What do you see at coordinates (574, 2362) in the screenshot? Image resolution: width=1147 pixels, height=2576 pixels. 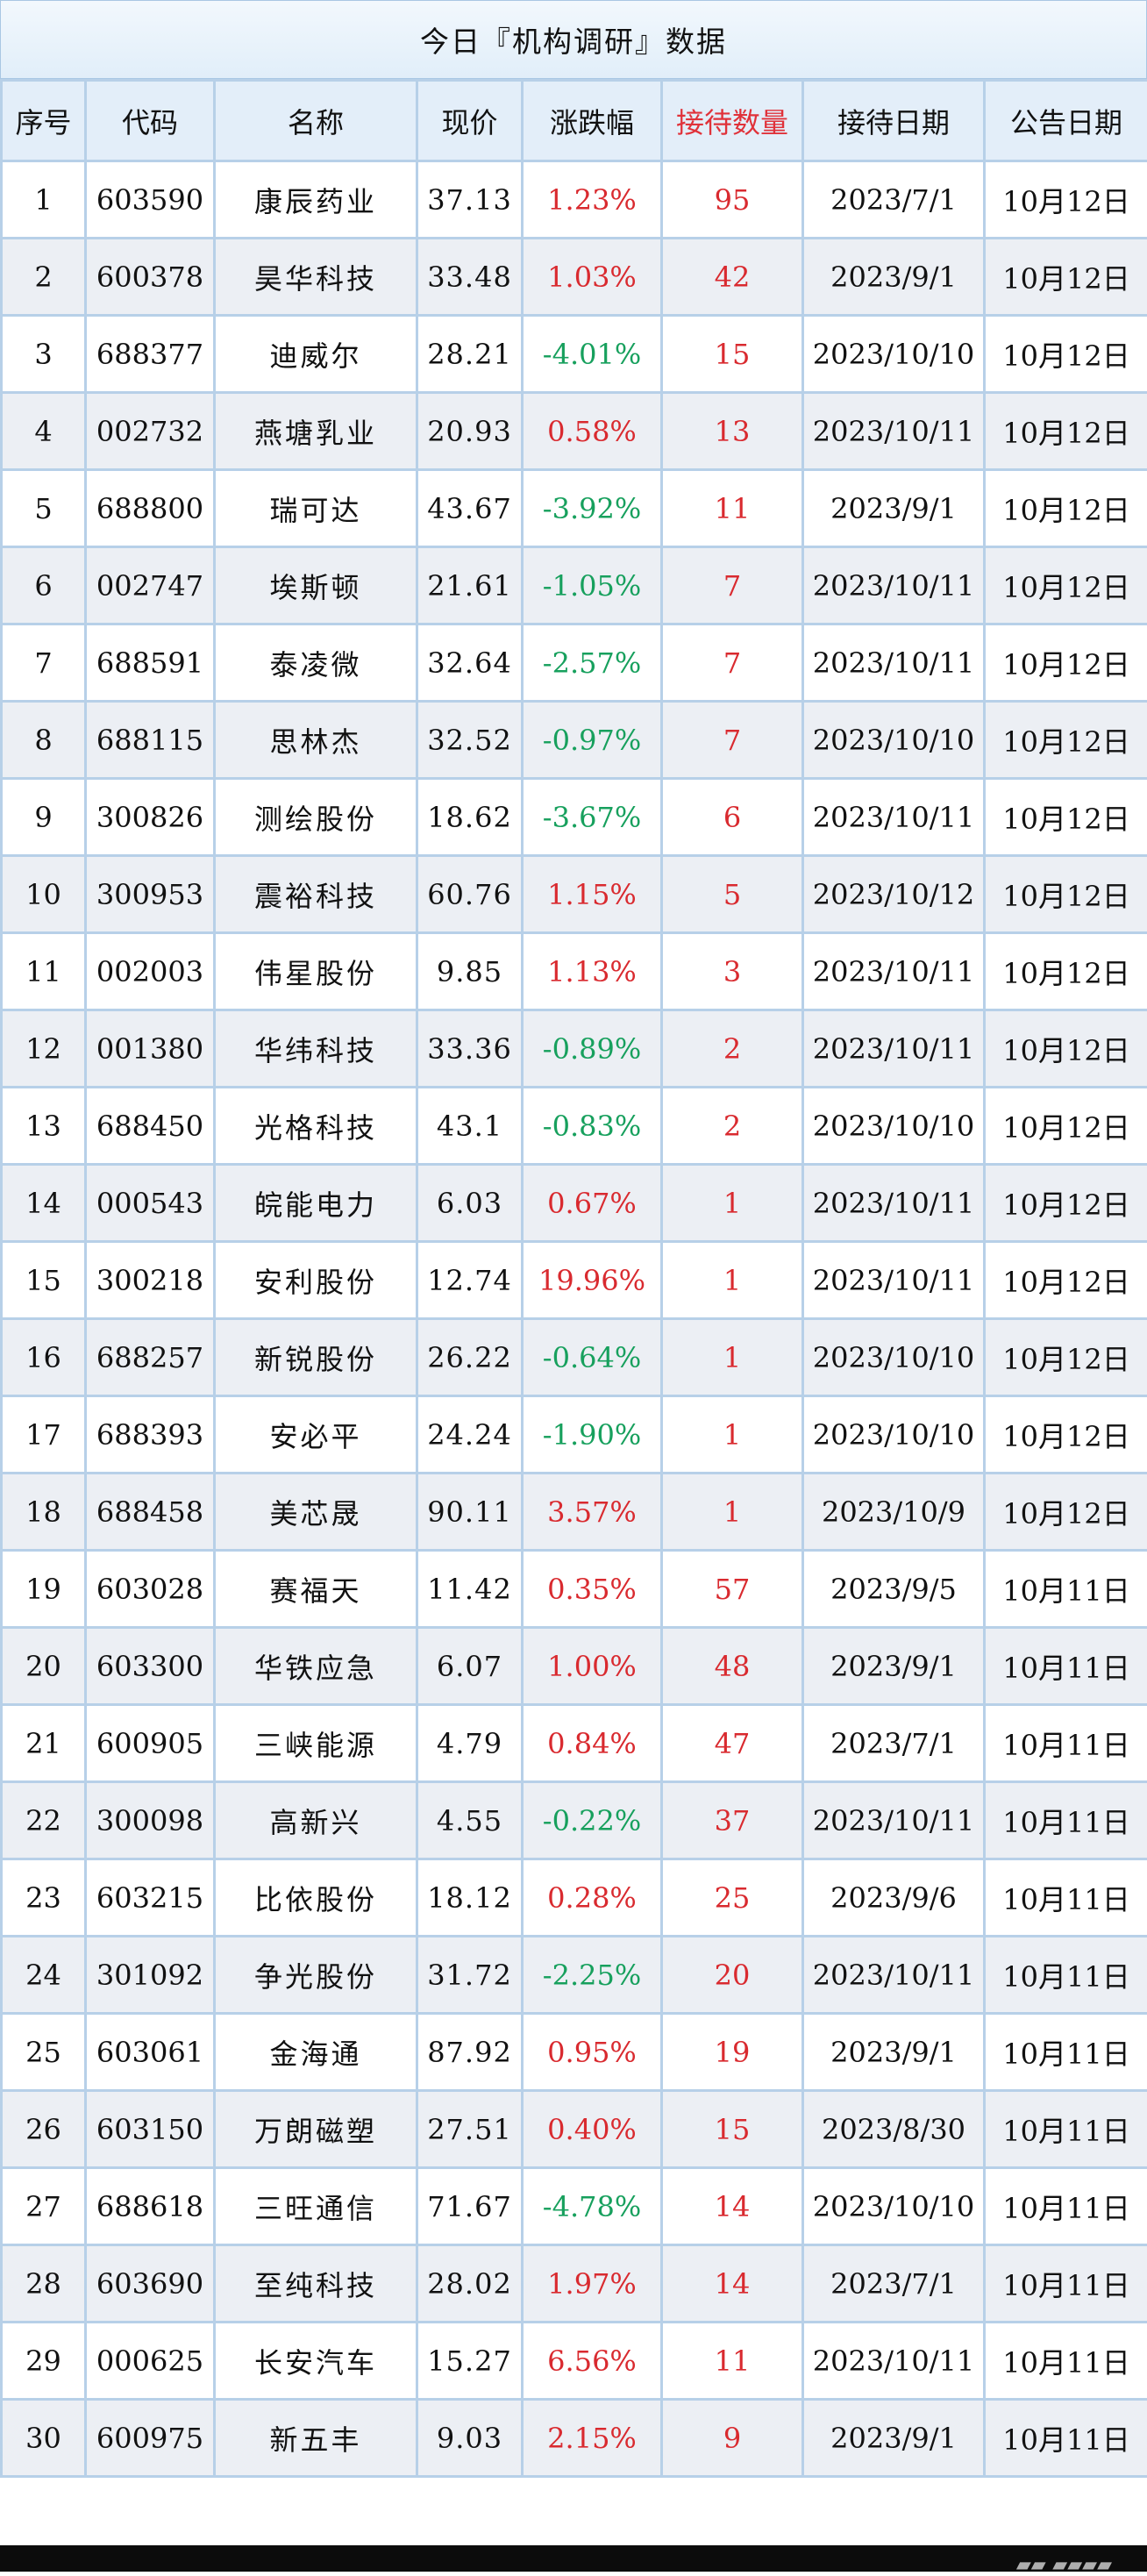 I see `table-row: 29000625长安汽车15.276.56%112023/10/1110月11日` at bounding box center [574, 2362].